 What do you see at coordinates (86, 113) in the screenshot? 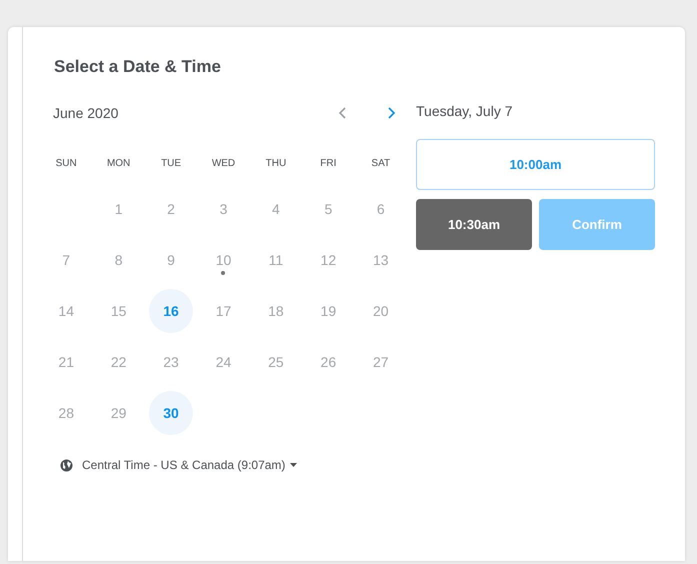
I see `month-label: June 2020` at bounding box center [86, 113].